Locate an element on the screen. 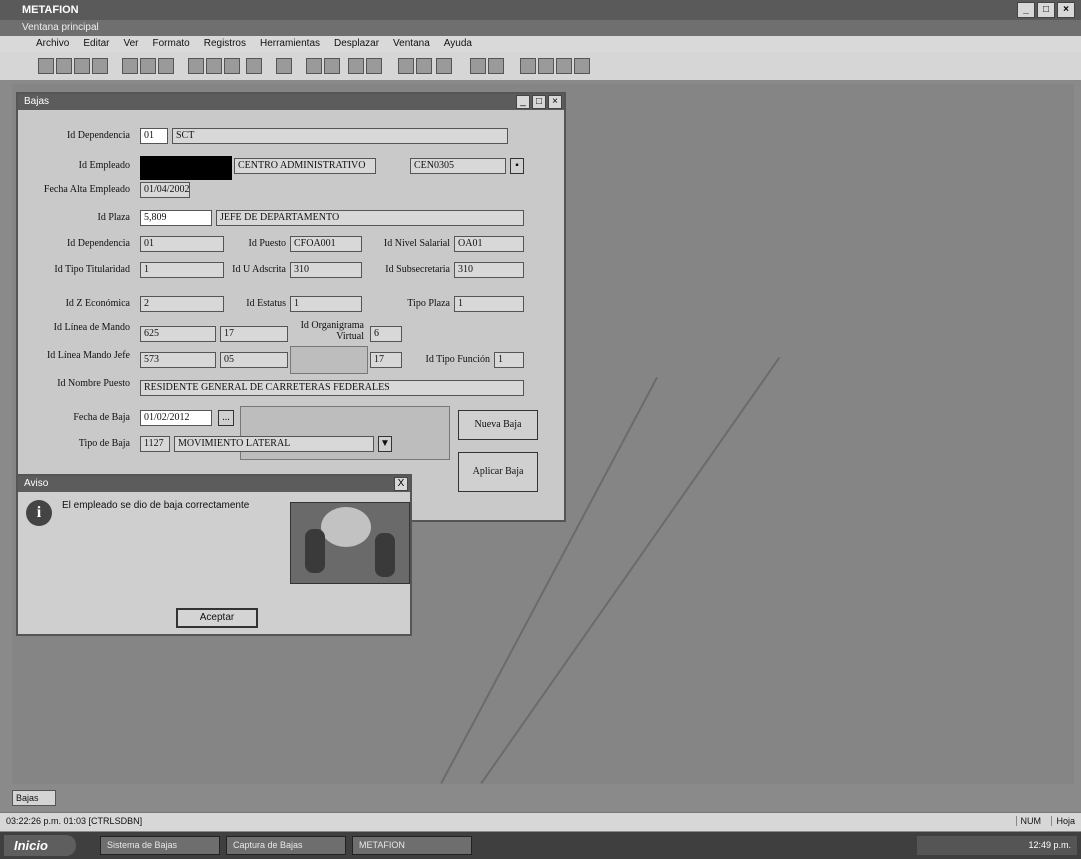 The image size is (1081, 859). help-icon is located at coordinates (478, 66).